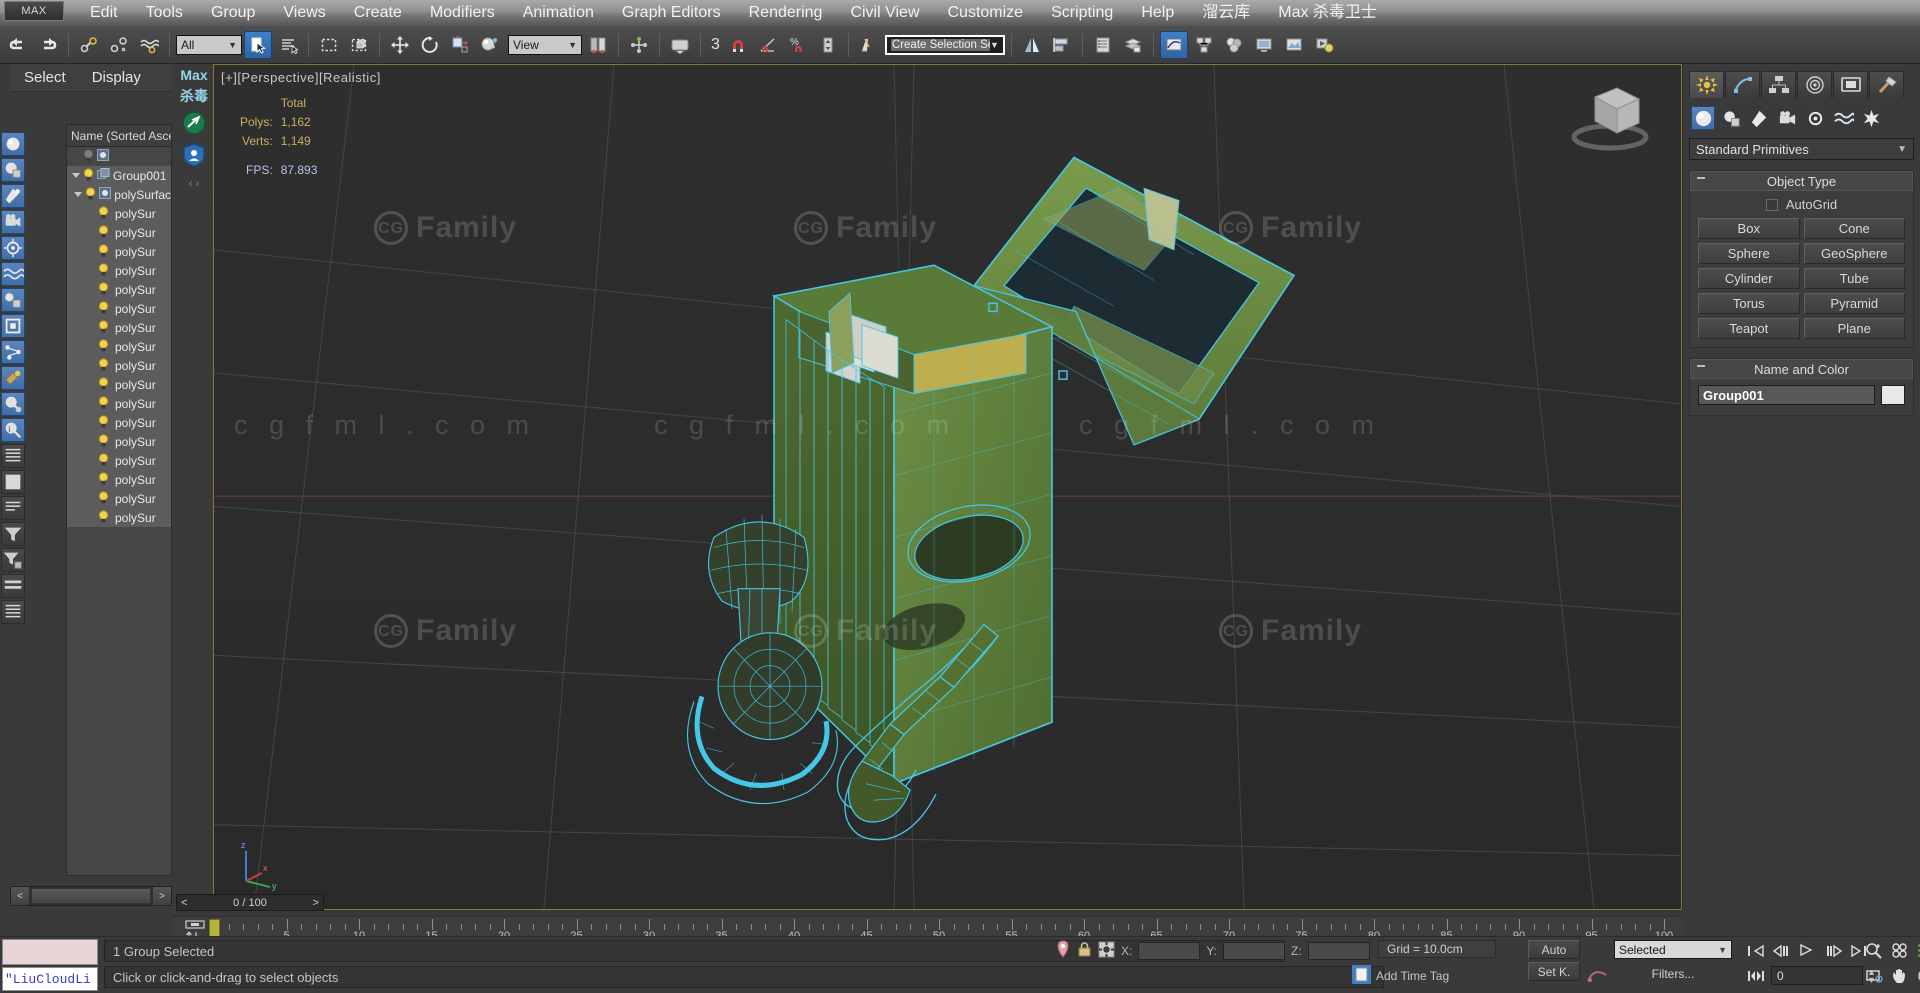  I want to click on pan-icon, so click(1899, 975).